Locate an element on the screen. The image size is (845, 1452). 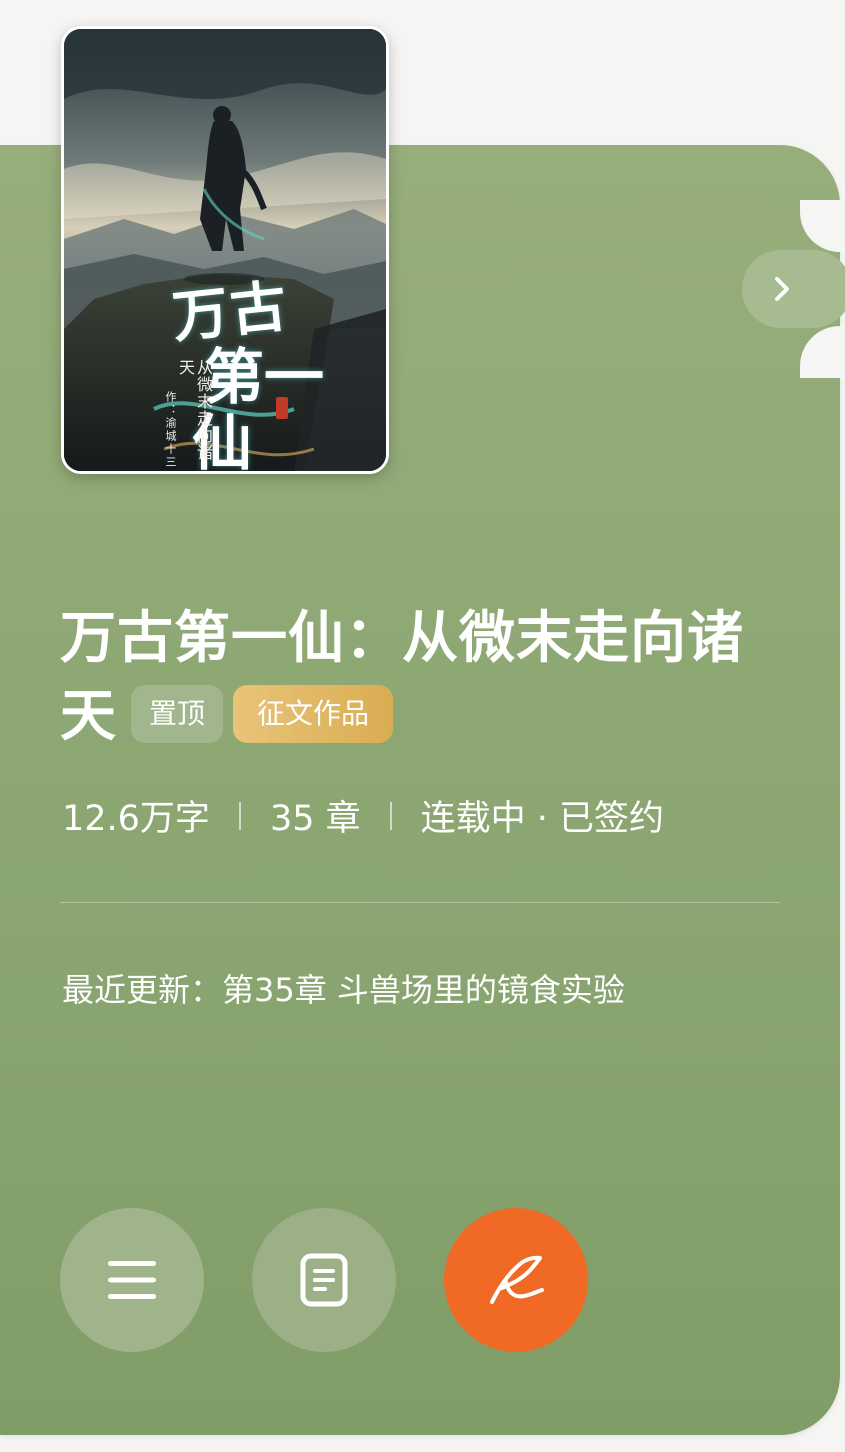
pinned-badge: 置顶 is located at coordinates (177, 713).